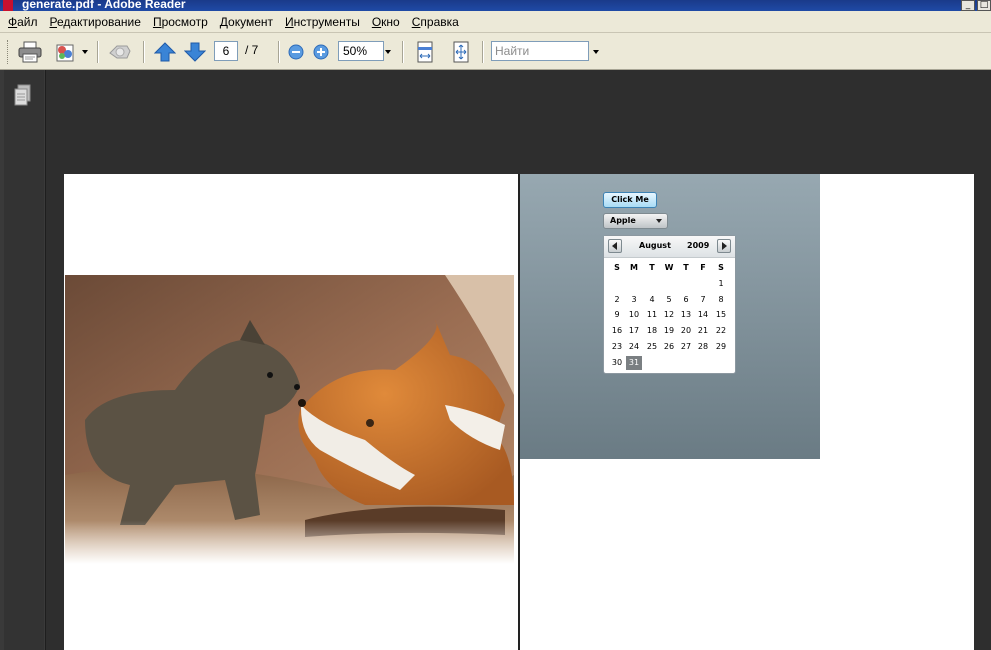 This screenshot has height=650, width=991. I want to click on collaborate-dropdown-arrow, so click(85, 52).